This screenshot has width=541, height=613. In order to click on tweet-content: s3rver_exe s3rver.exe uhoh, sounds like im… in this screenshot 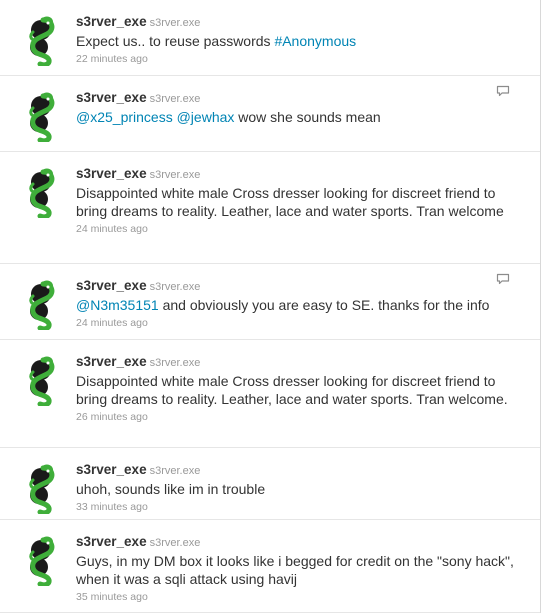, I will do `click(298, 488)`.